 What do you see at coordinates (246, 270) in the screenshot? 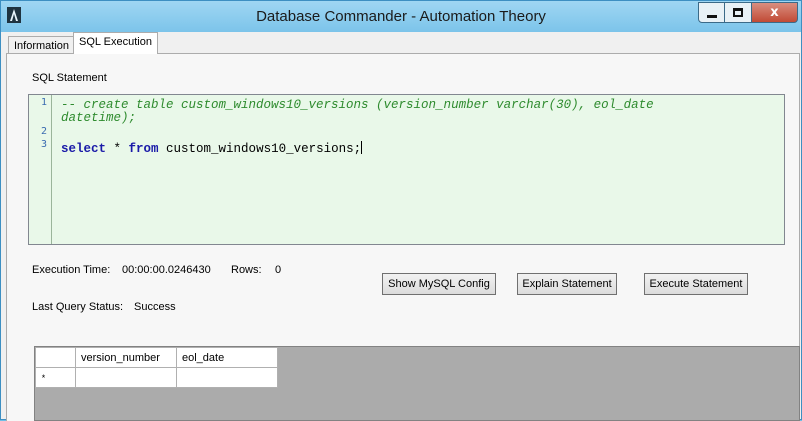
I see `rows-label: Rows:` at bounding box center [246, 270].